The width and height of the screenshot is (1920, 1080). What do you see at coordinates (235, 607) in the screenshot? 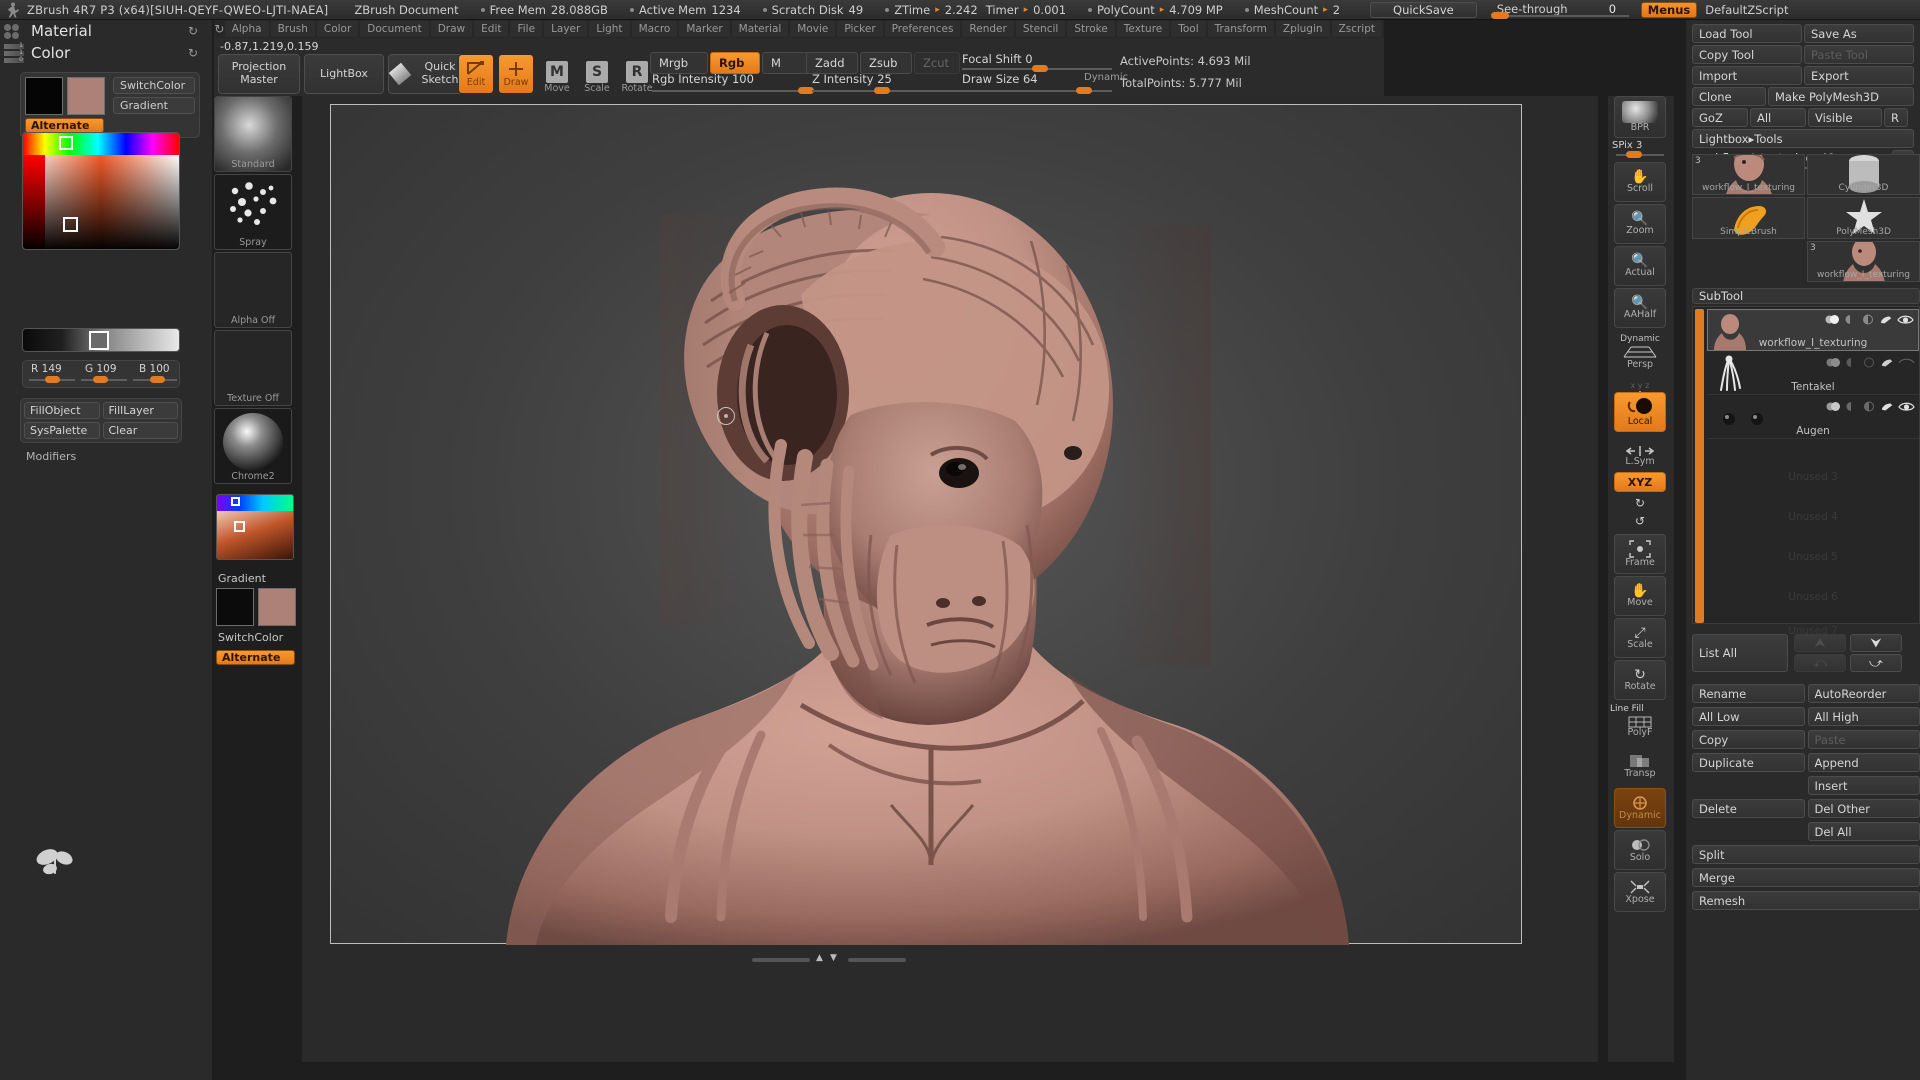
I see `gradient-primary-swatch` at bounding box center [235, 607].